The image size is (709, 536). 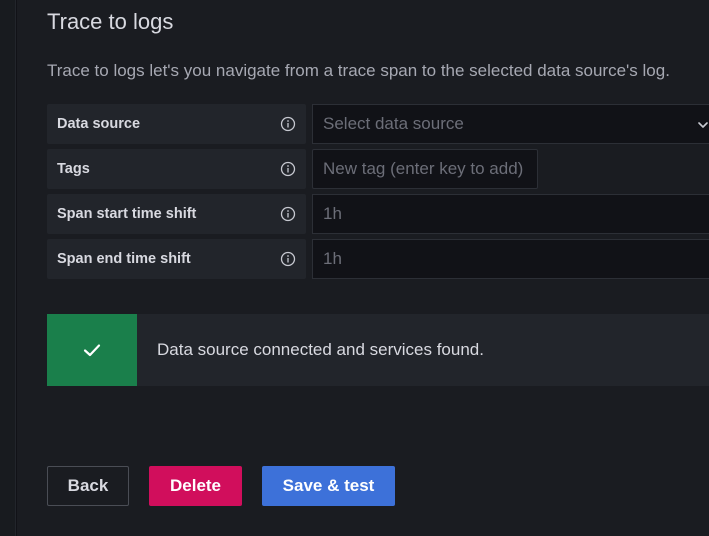 What do you see at coordinates (393, 123) in the screenshot?
I see `data-source-select-placeholder: Select data source` at bounding box center [393, 123].